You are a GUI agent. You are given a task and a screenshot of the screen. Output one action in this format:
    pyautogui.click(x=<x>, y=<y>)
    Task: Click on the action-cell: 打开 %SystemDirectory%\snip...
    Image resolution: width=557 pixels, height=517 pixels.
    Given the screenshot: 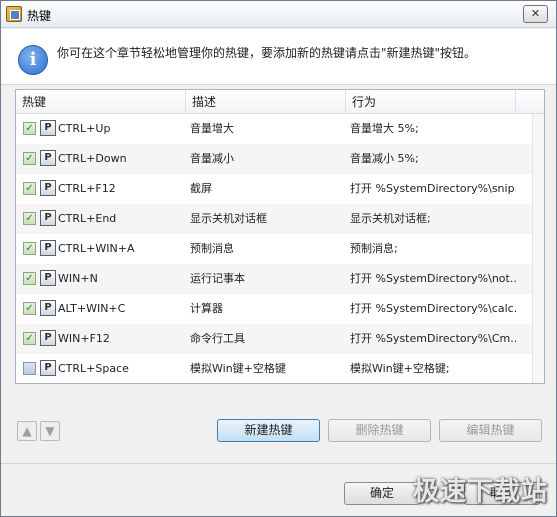 What is the action you would take?
    pyautogui.click(x=433, y=188)
    